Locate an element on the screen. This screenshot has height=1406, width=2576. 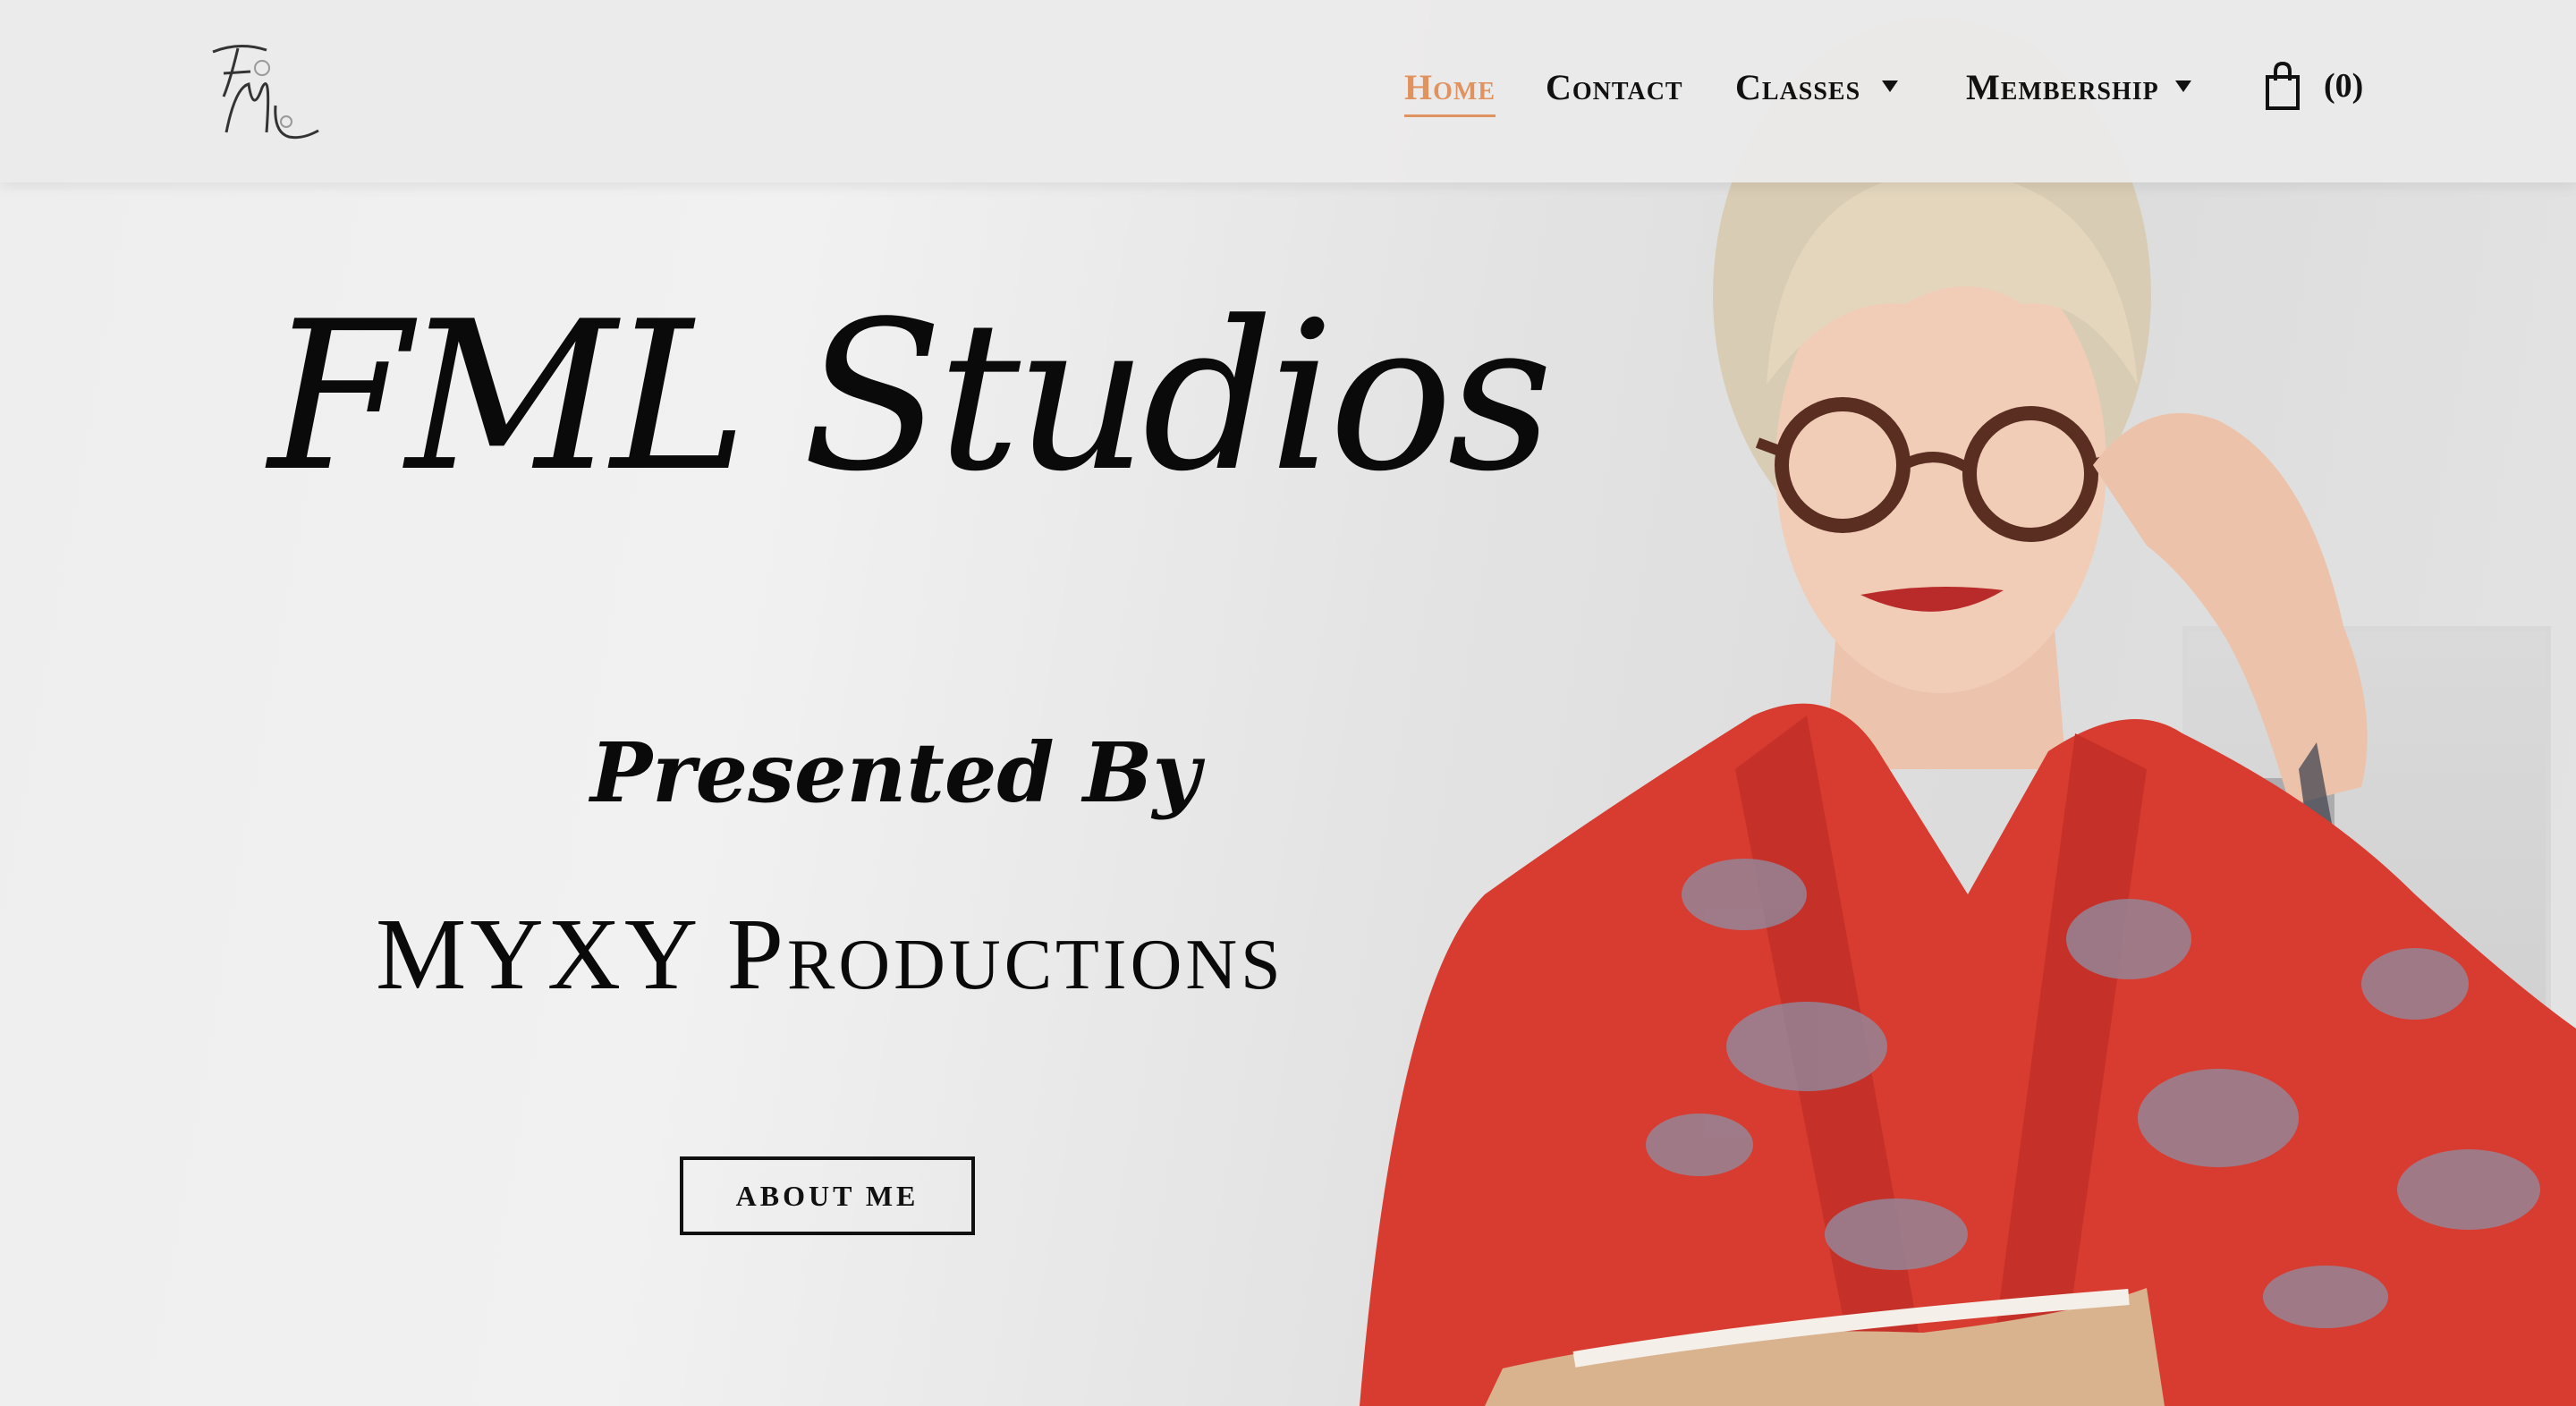
fml-monogram-logo is located at coordinates (262, 92).